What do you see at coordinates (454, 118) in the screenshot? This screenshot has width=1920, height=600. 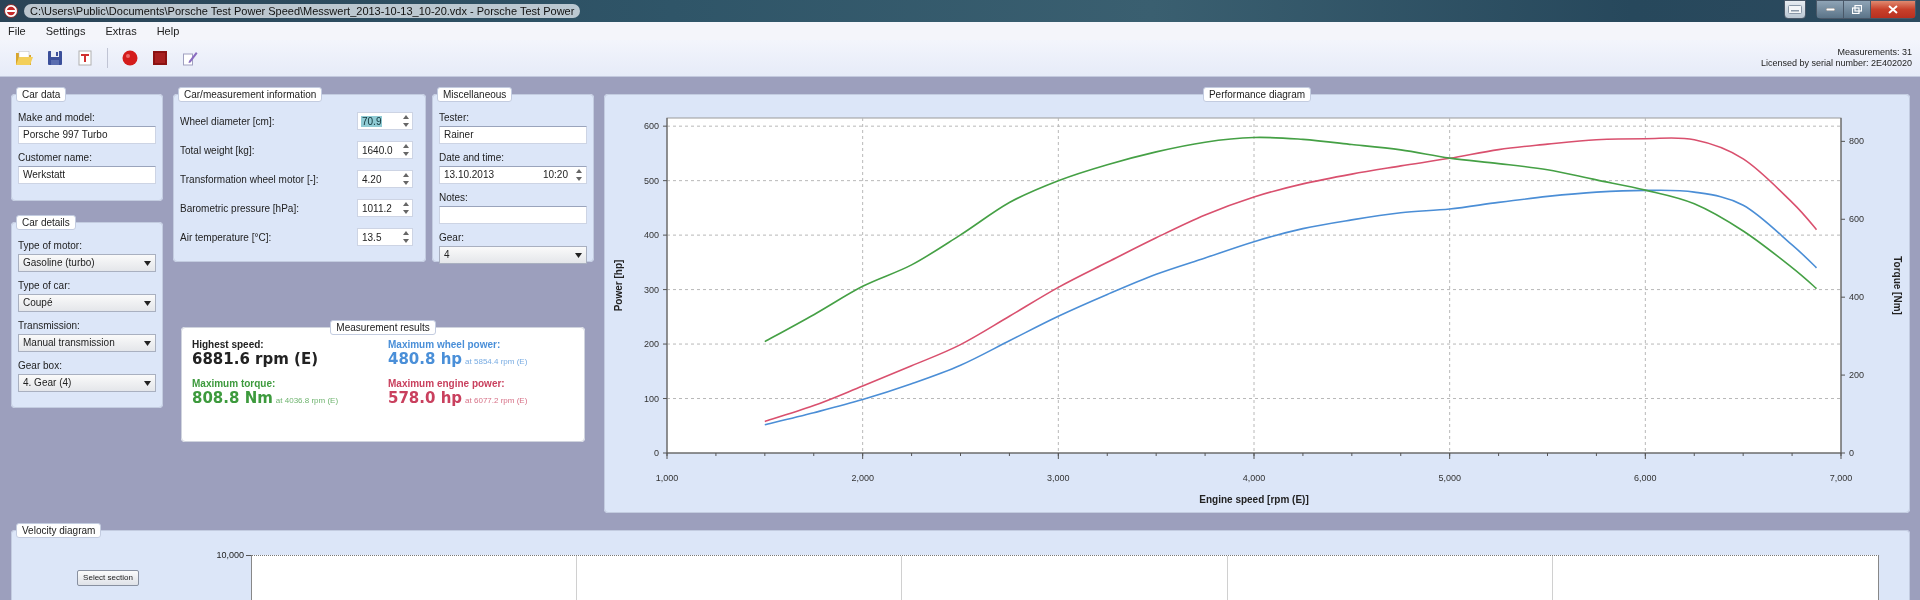 I see `field-label: Tester:` at bounding box center [454, 118].